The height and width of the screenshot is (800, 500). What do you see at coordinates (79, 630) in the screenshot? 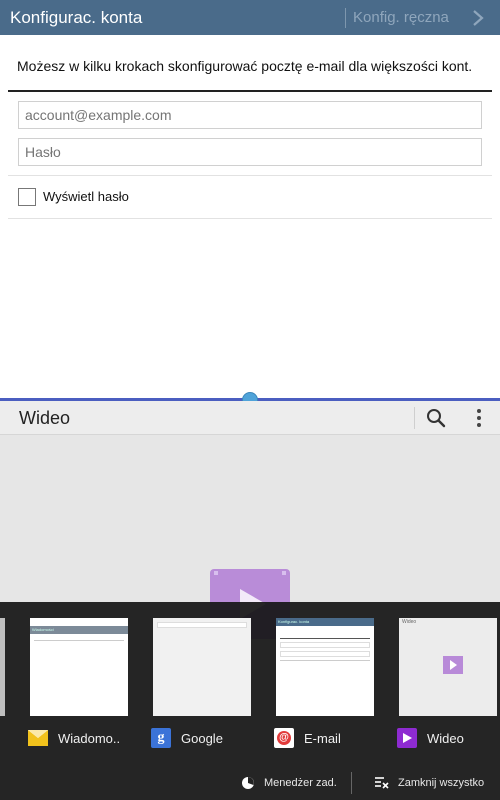
I see `thumb-title: Wiadomości` at bounding box center [79, 630].